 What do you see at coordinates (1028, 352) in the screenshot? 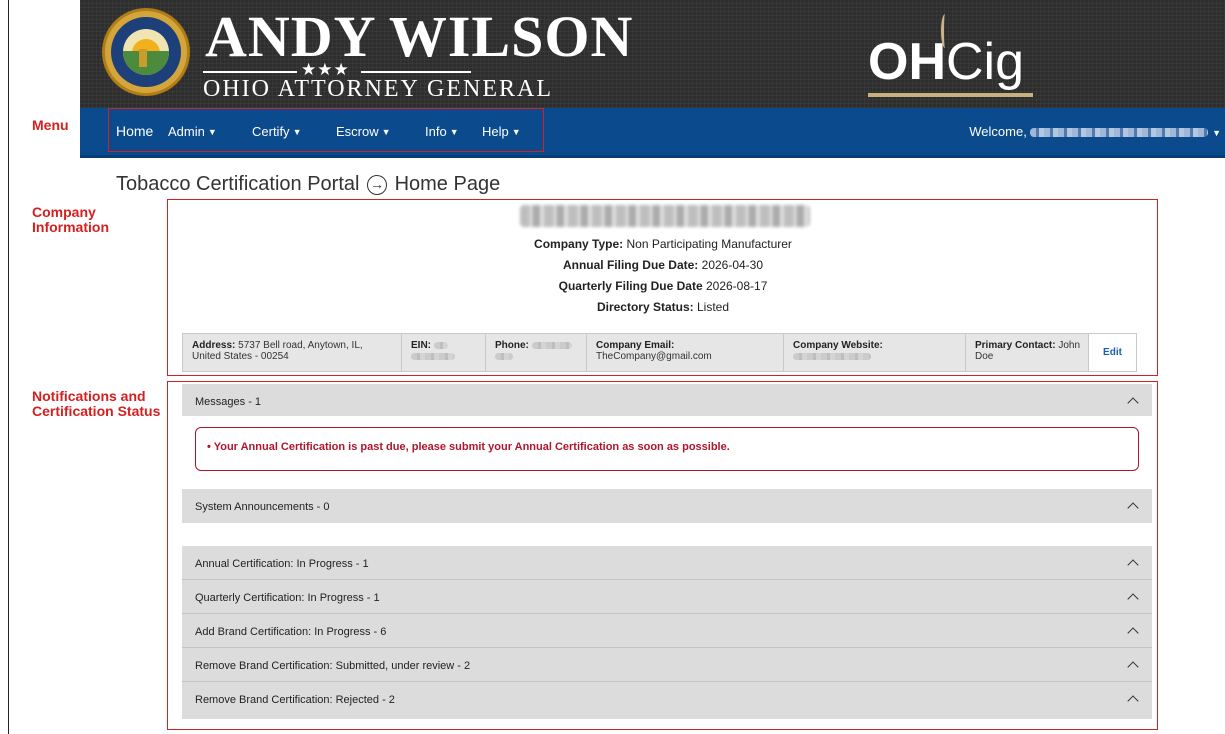
I see `primary-contact-cell: Primary Contact: John Doe` at bounding box center [1028, 352].